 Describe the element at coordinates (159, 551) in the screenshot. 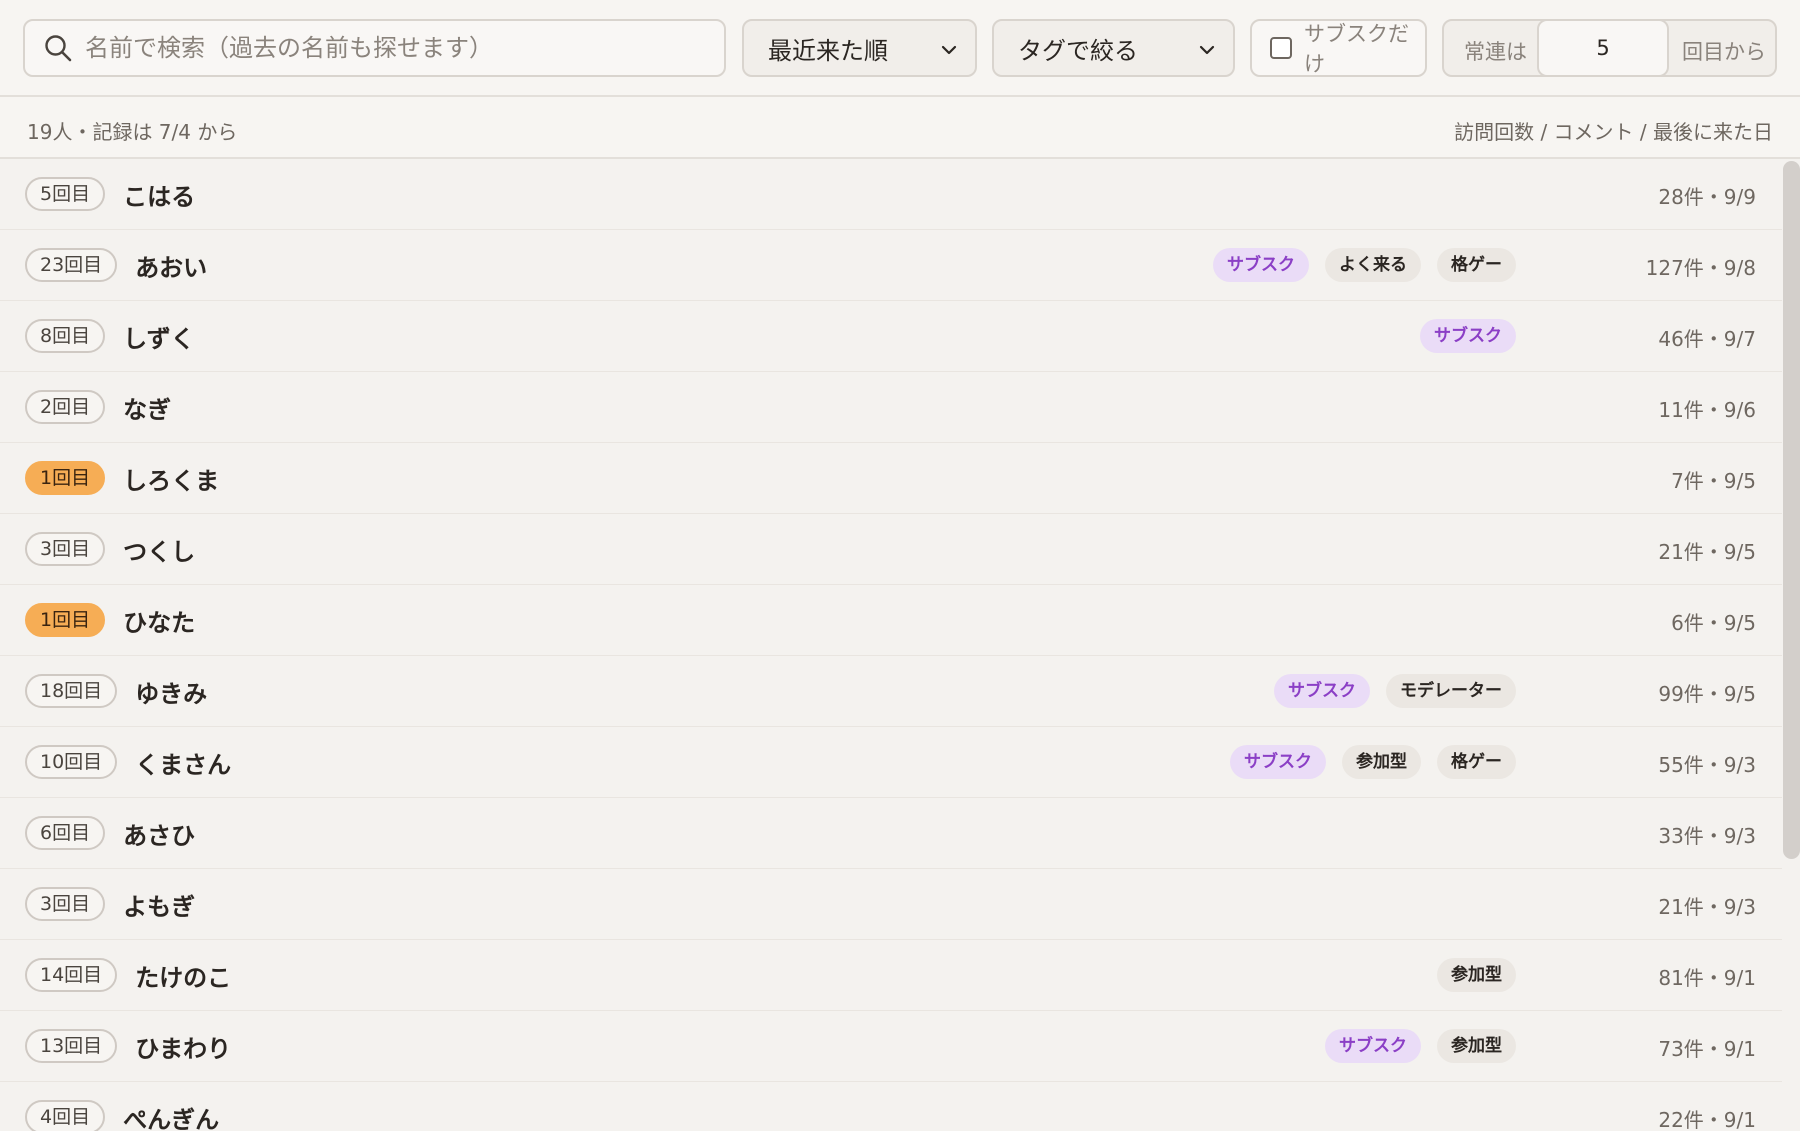

I see `viewer-name: つくし` at that location.